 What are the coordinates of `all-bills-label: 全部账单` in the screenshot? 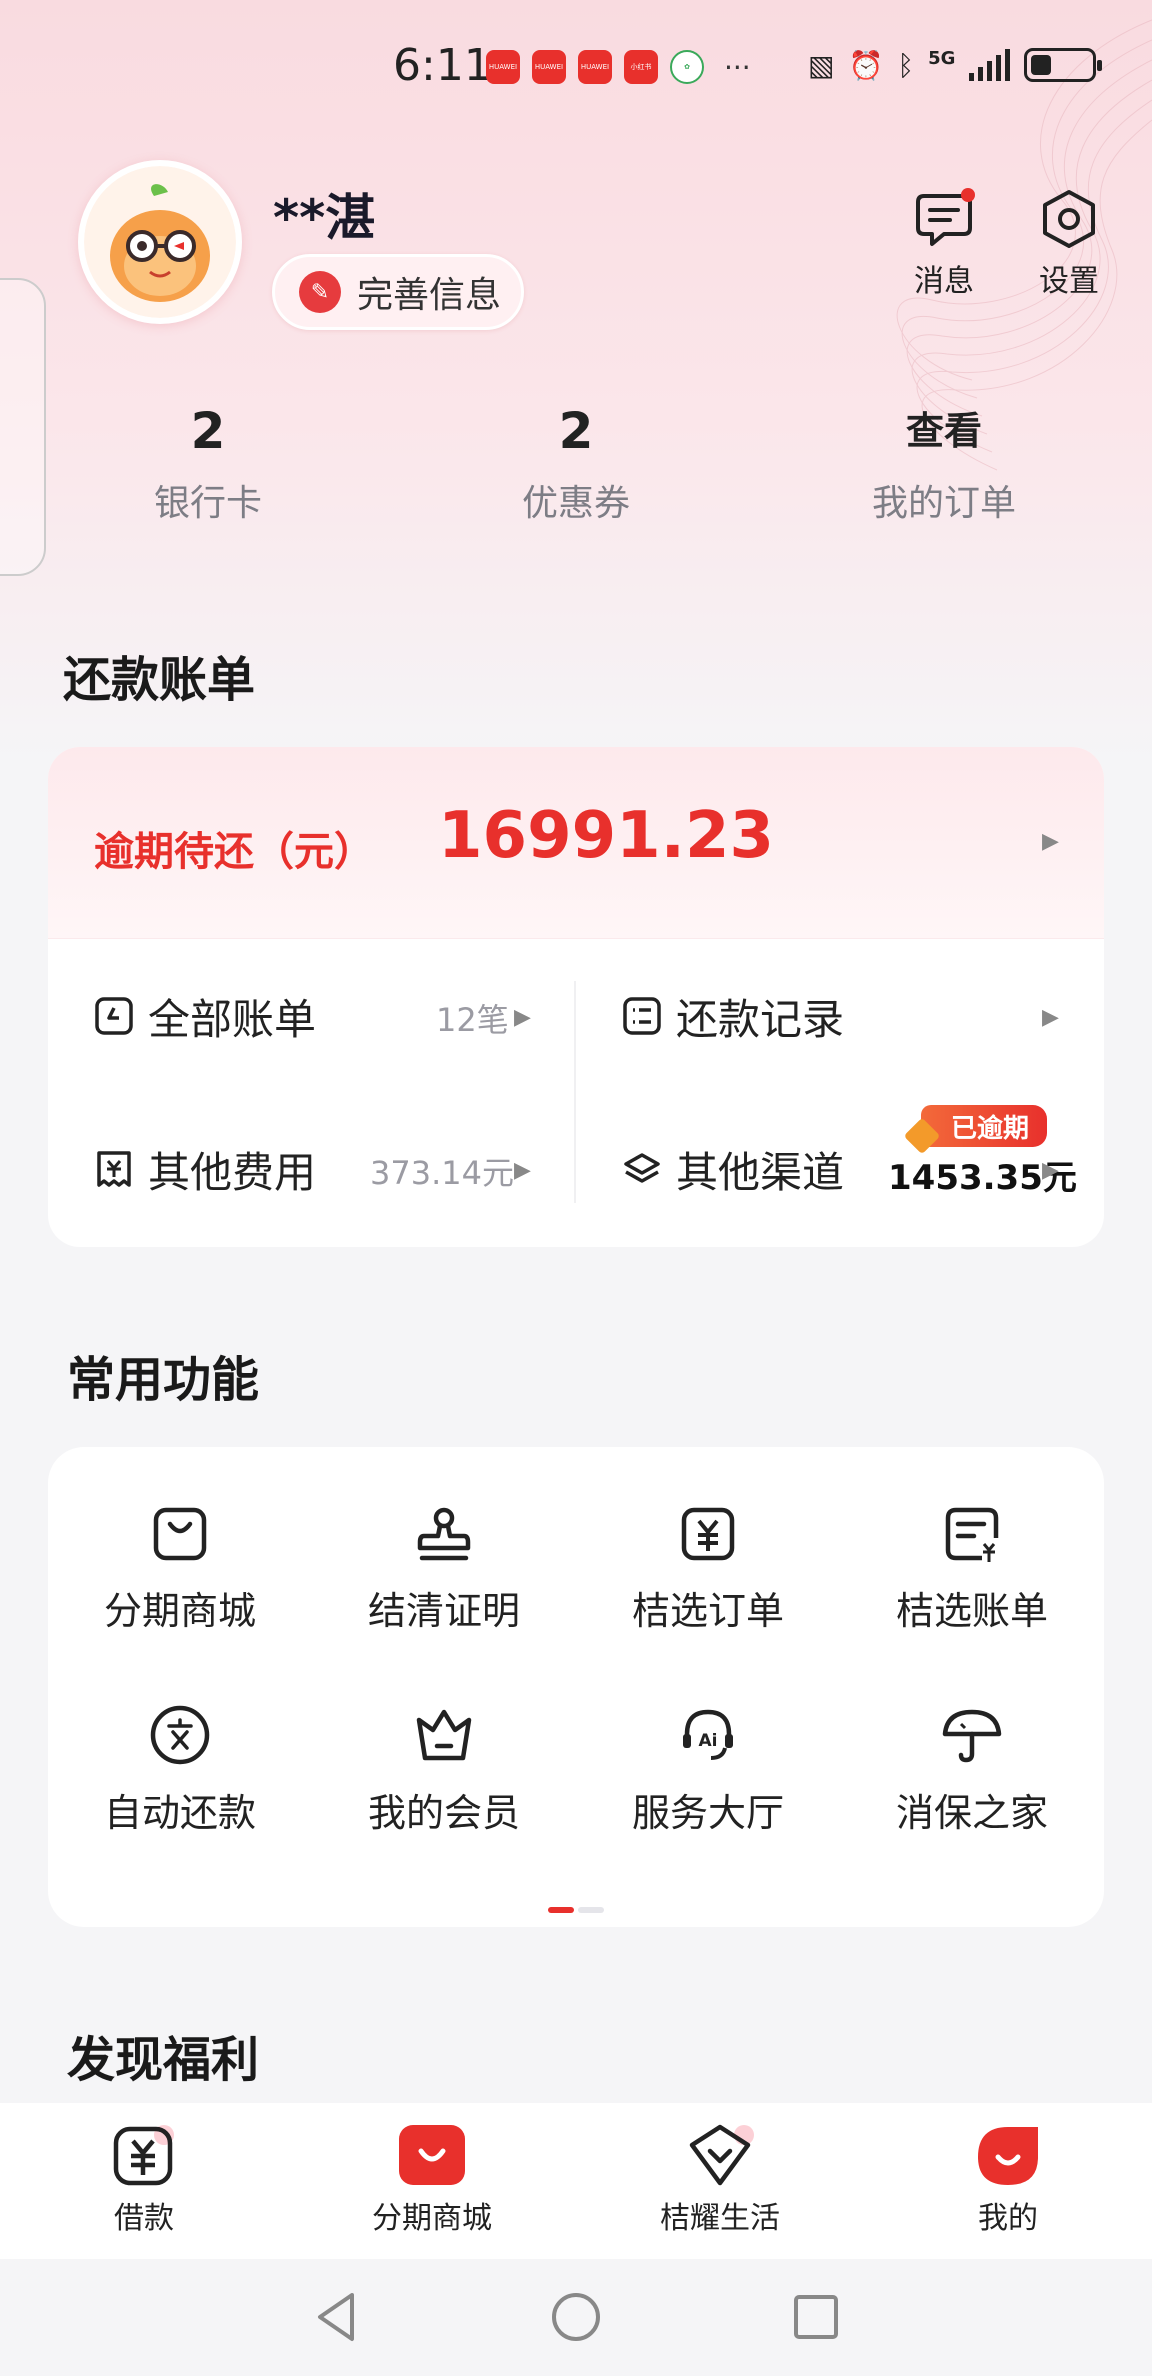 It's located at (232, 1019).